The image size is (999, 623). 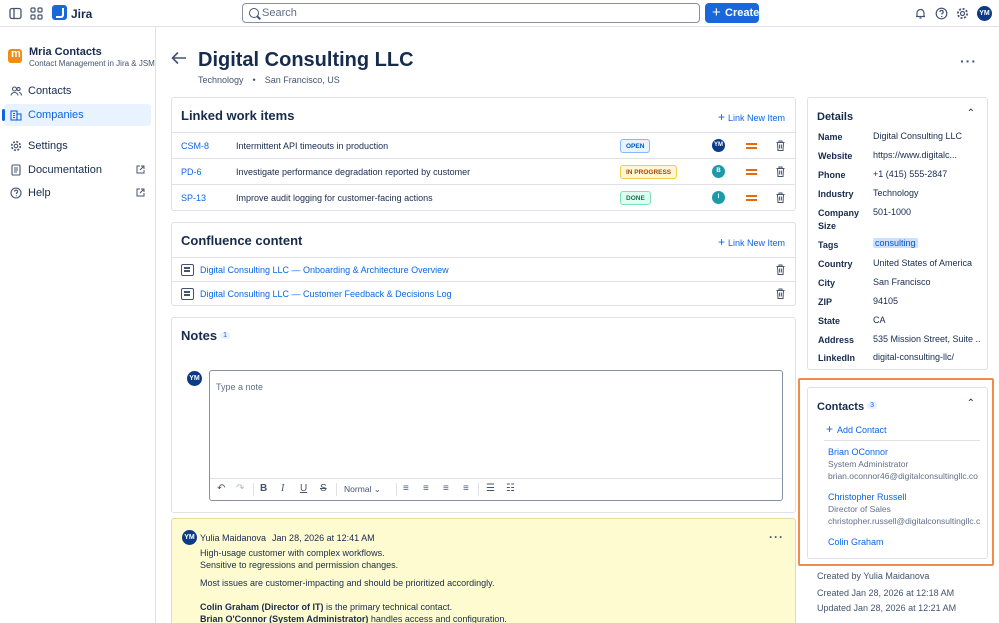 What do you see at coordinates (59, 12) in the screenshot?
I see `jira-logo-icon` at bounding box center [59, 12].